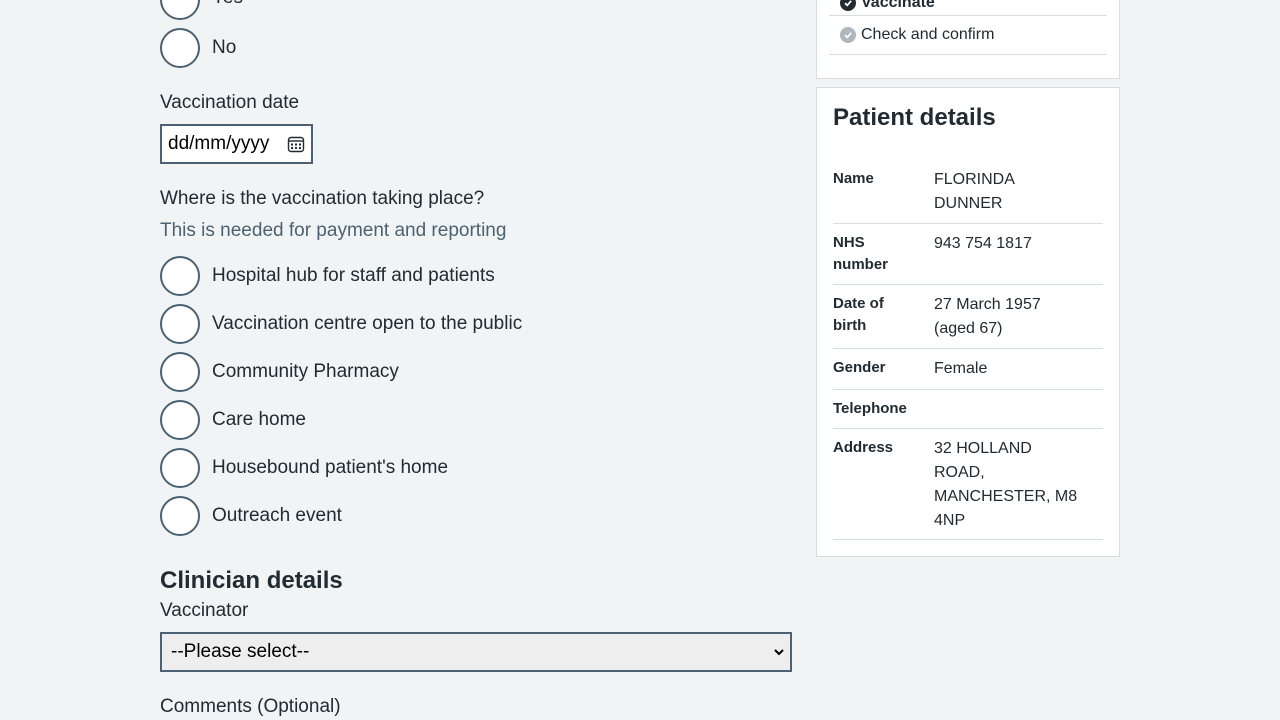  What do you see at coordinates (201, 10) in the screenshot?
I see `radio-yes: Yes` at bounding box center [201, 10].